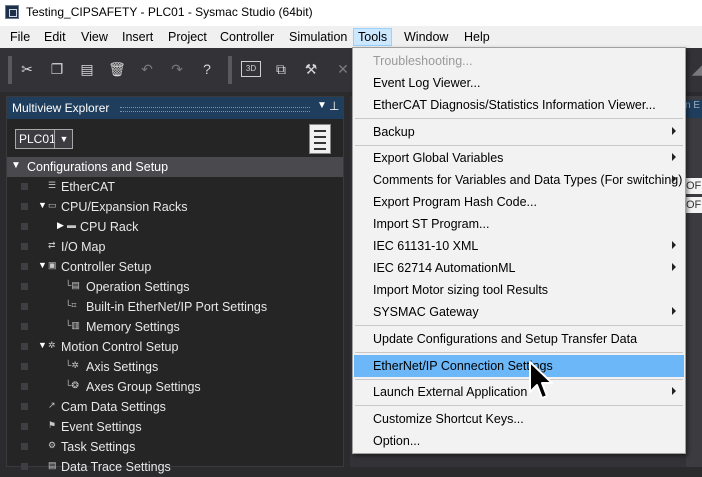 This screenshot has height=477, width=702. What do you see at coordinates (207, 69) in the screenshot?
I see `help-icon: ?` at bounding box center [207, 69].